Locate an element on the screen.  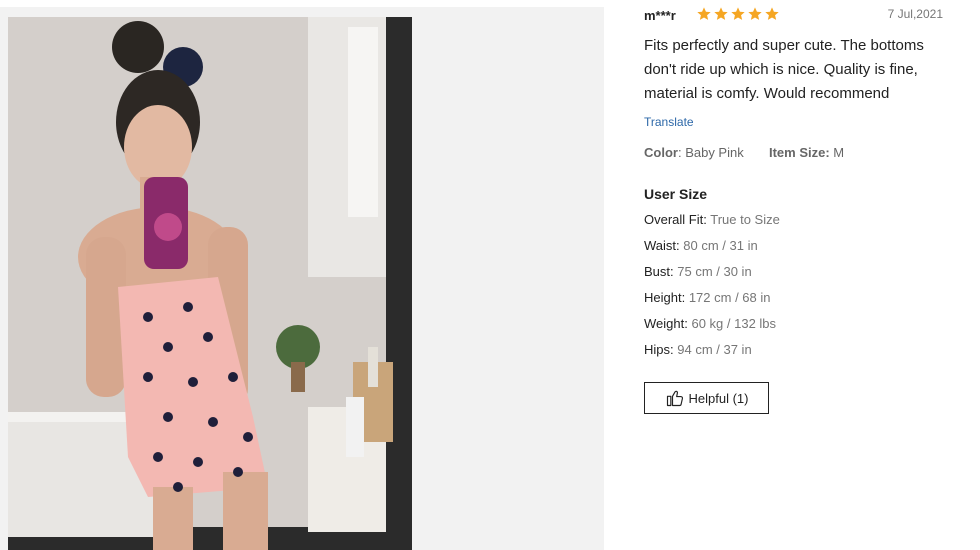
review-attributes: Color: Baby Pink Item Size: M is located at coordinates (744, 152).